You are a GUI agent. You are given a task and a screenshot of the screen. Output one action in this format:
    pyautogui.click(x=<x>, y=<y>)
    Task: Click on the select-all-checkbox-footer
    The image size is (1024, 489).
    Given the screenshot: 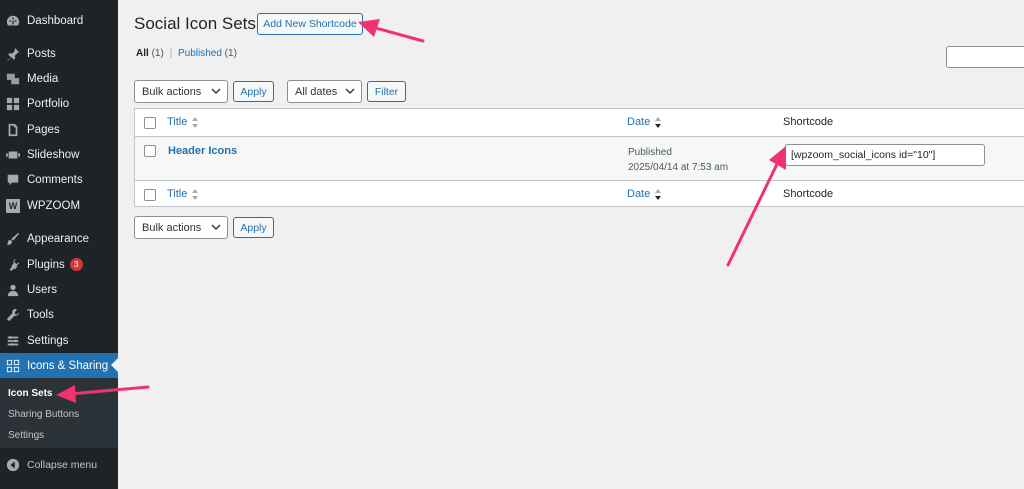 What is the action you would take?
    pyautogui.click(x=150, y=195)
    